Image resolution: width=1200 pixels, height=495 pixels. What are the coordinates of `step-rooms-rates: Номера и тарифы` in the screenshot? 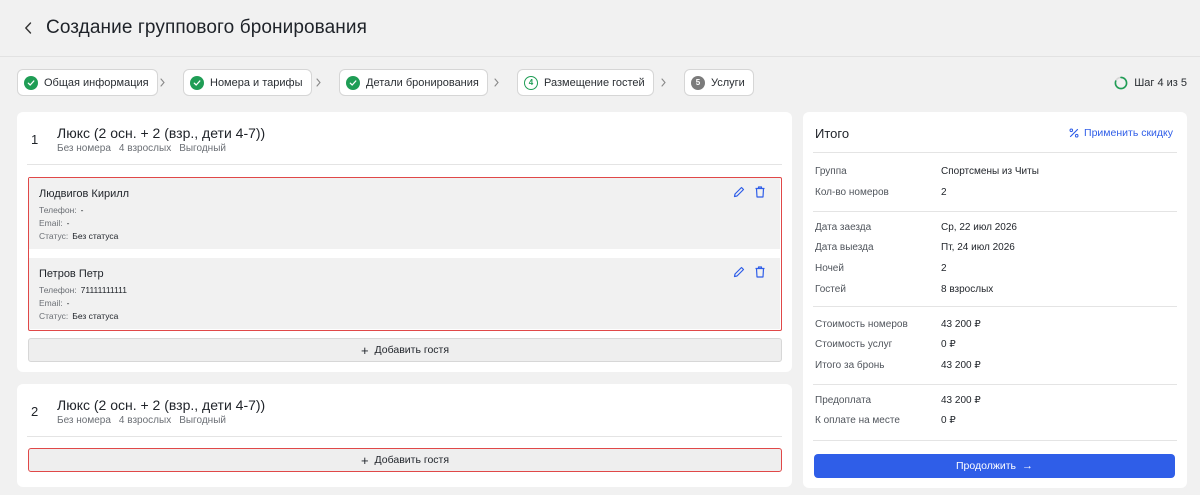 It's located at (247, 82).